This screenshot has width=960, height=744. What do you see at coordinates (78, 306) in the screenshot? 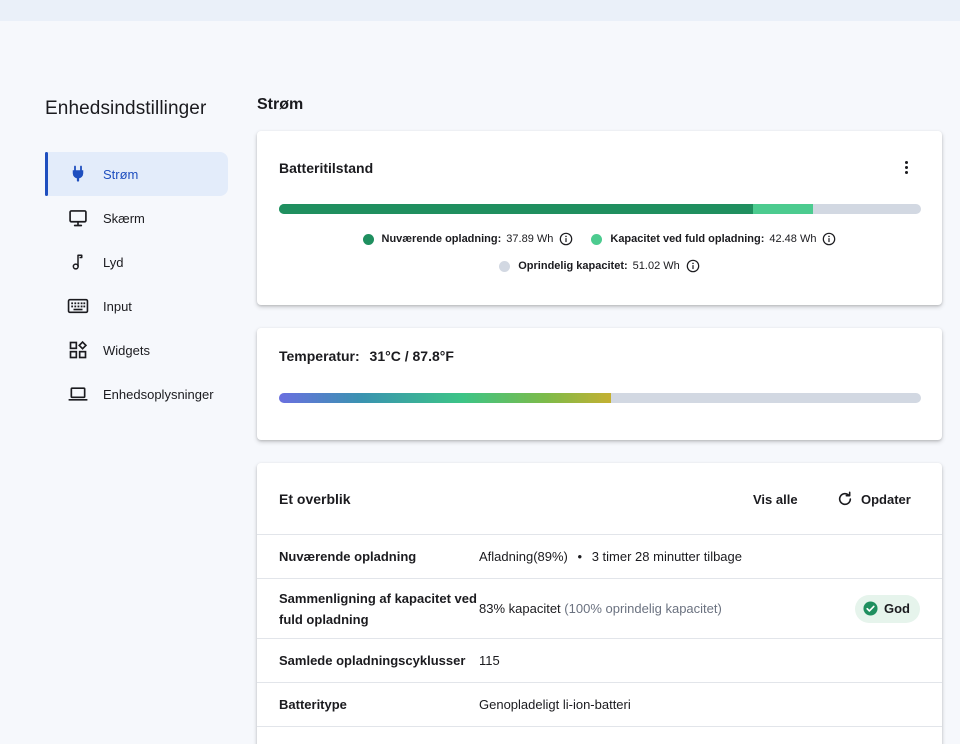
I see `keyboard-icon` at bounding box center [78, 306].